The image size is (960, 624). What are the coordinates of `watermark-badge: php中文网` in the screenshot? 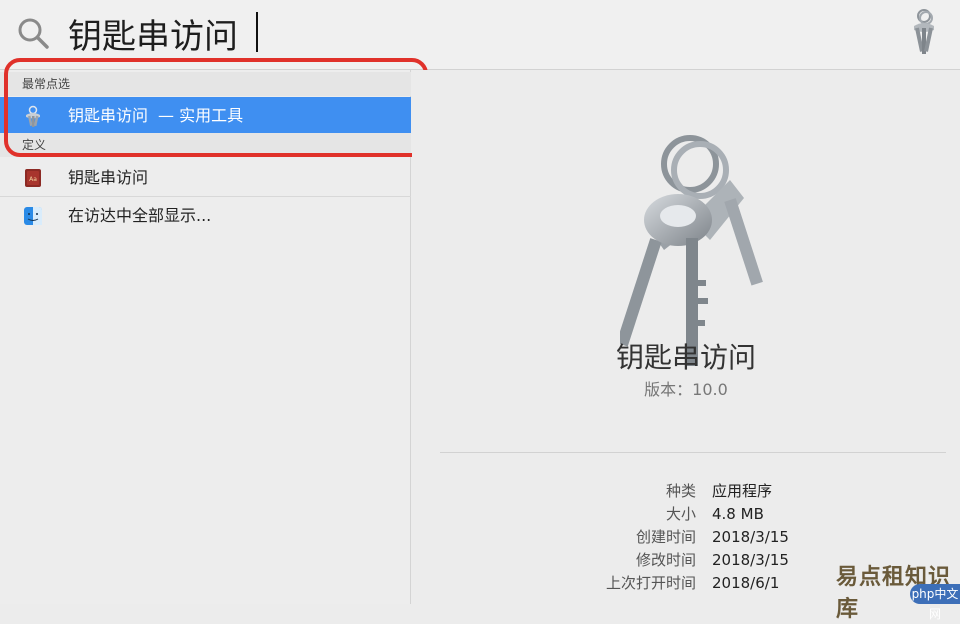 It's located at (935, 602).